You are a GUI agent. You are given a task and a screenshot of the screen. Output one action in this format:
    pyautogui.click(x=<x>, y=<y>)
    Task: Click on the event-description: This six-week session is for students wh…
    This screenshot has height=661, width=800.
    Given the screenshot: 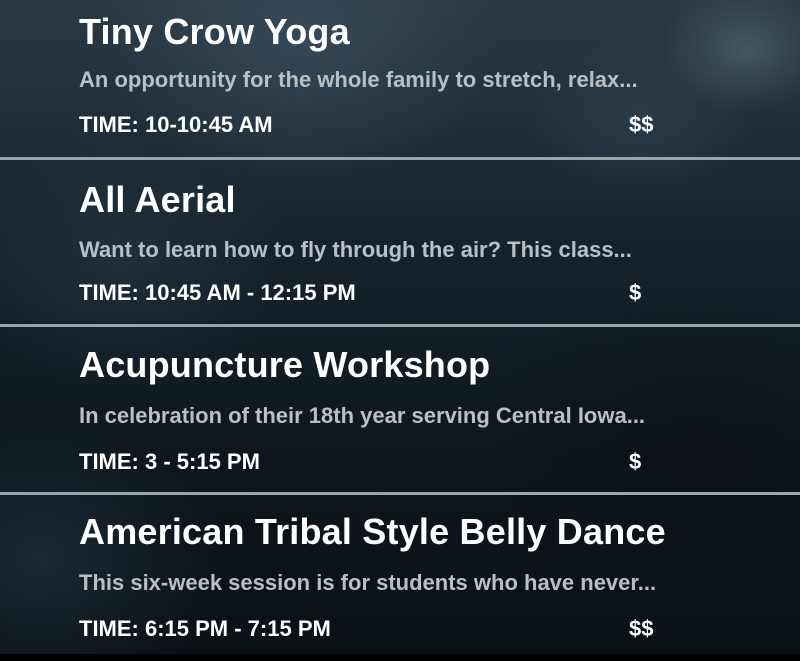 What is the action you would take?
    pyautogui.click(x=368, y=582)
    